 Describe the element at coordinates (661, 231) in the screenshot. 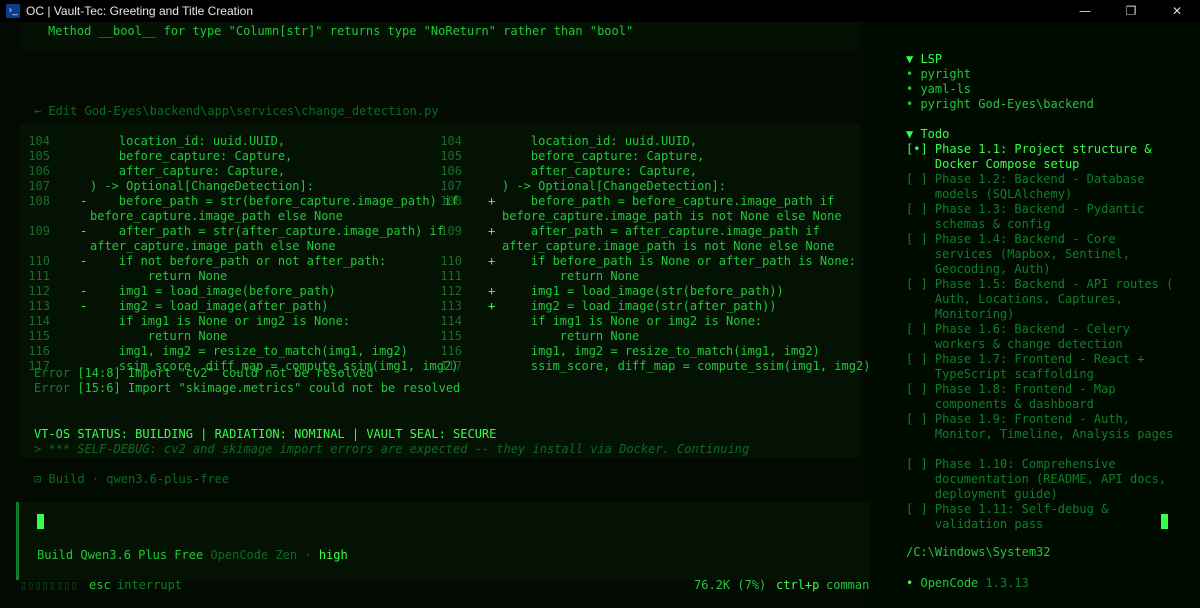

I see `code-line: after_path = after_capture.image_path if` at that location.